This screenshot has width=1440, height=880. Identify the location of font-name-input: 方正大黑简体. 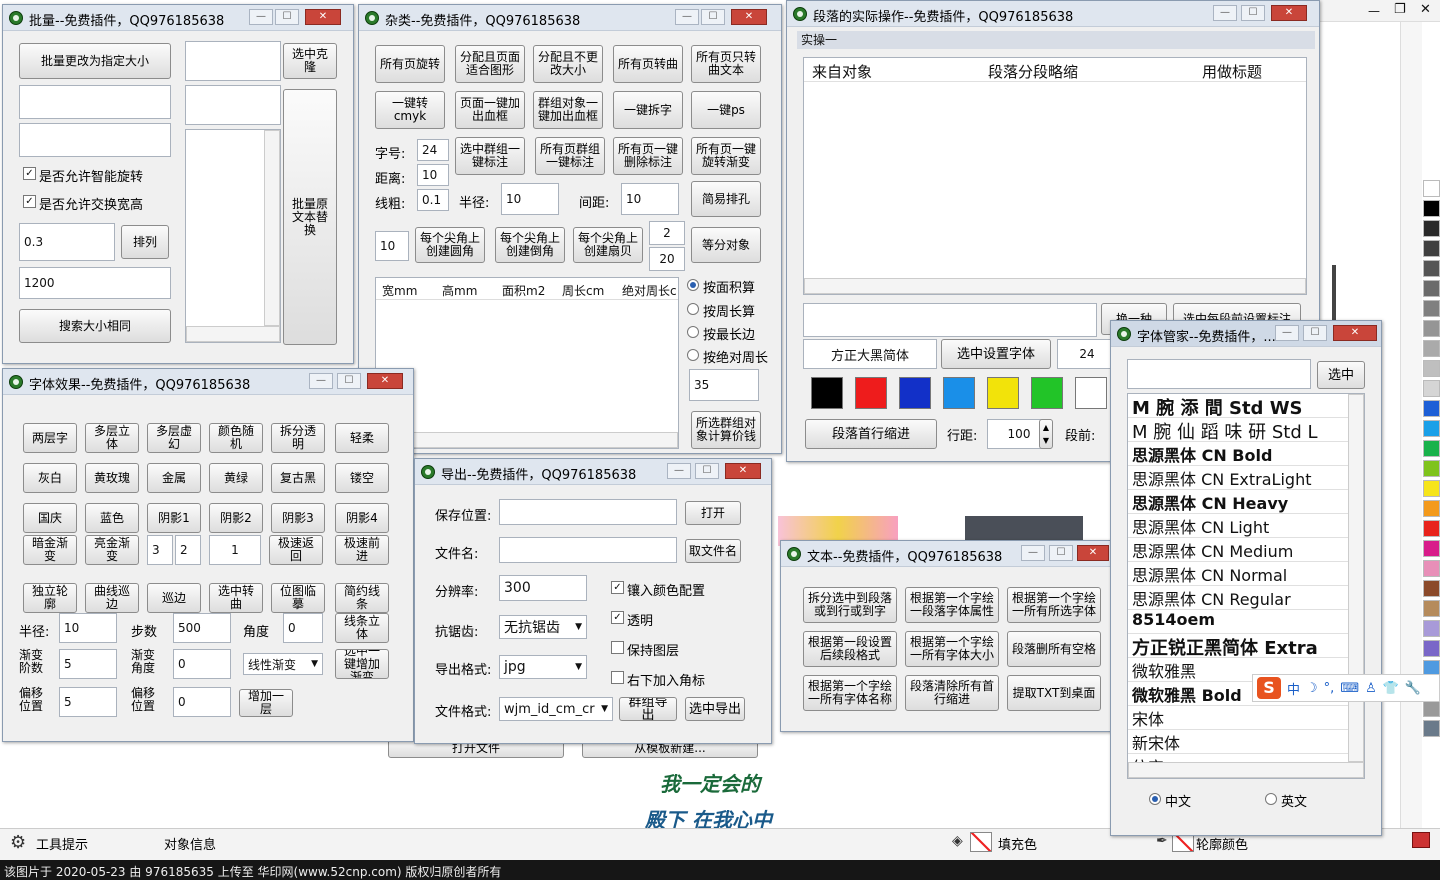
(870, 354).